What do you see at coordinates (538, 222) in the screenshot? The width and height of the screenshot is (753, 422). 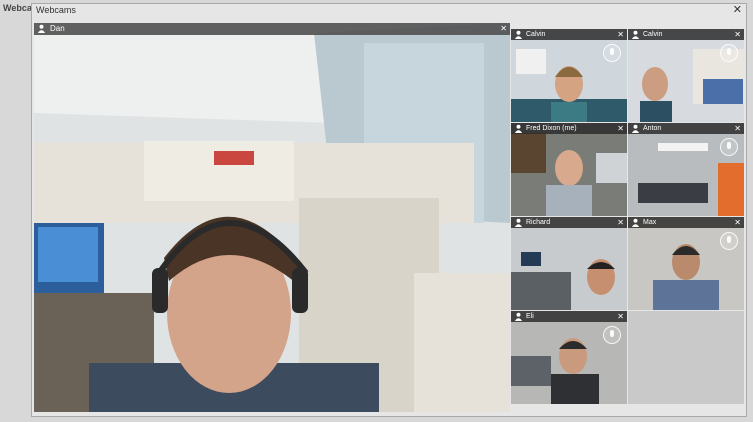 I see `webcam-username: Richard` at bounding box center [538, 222].